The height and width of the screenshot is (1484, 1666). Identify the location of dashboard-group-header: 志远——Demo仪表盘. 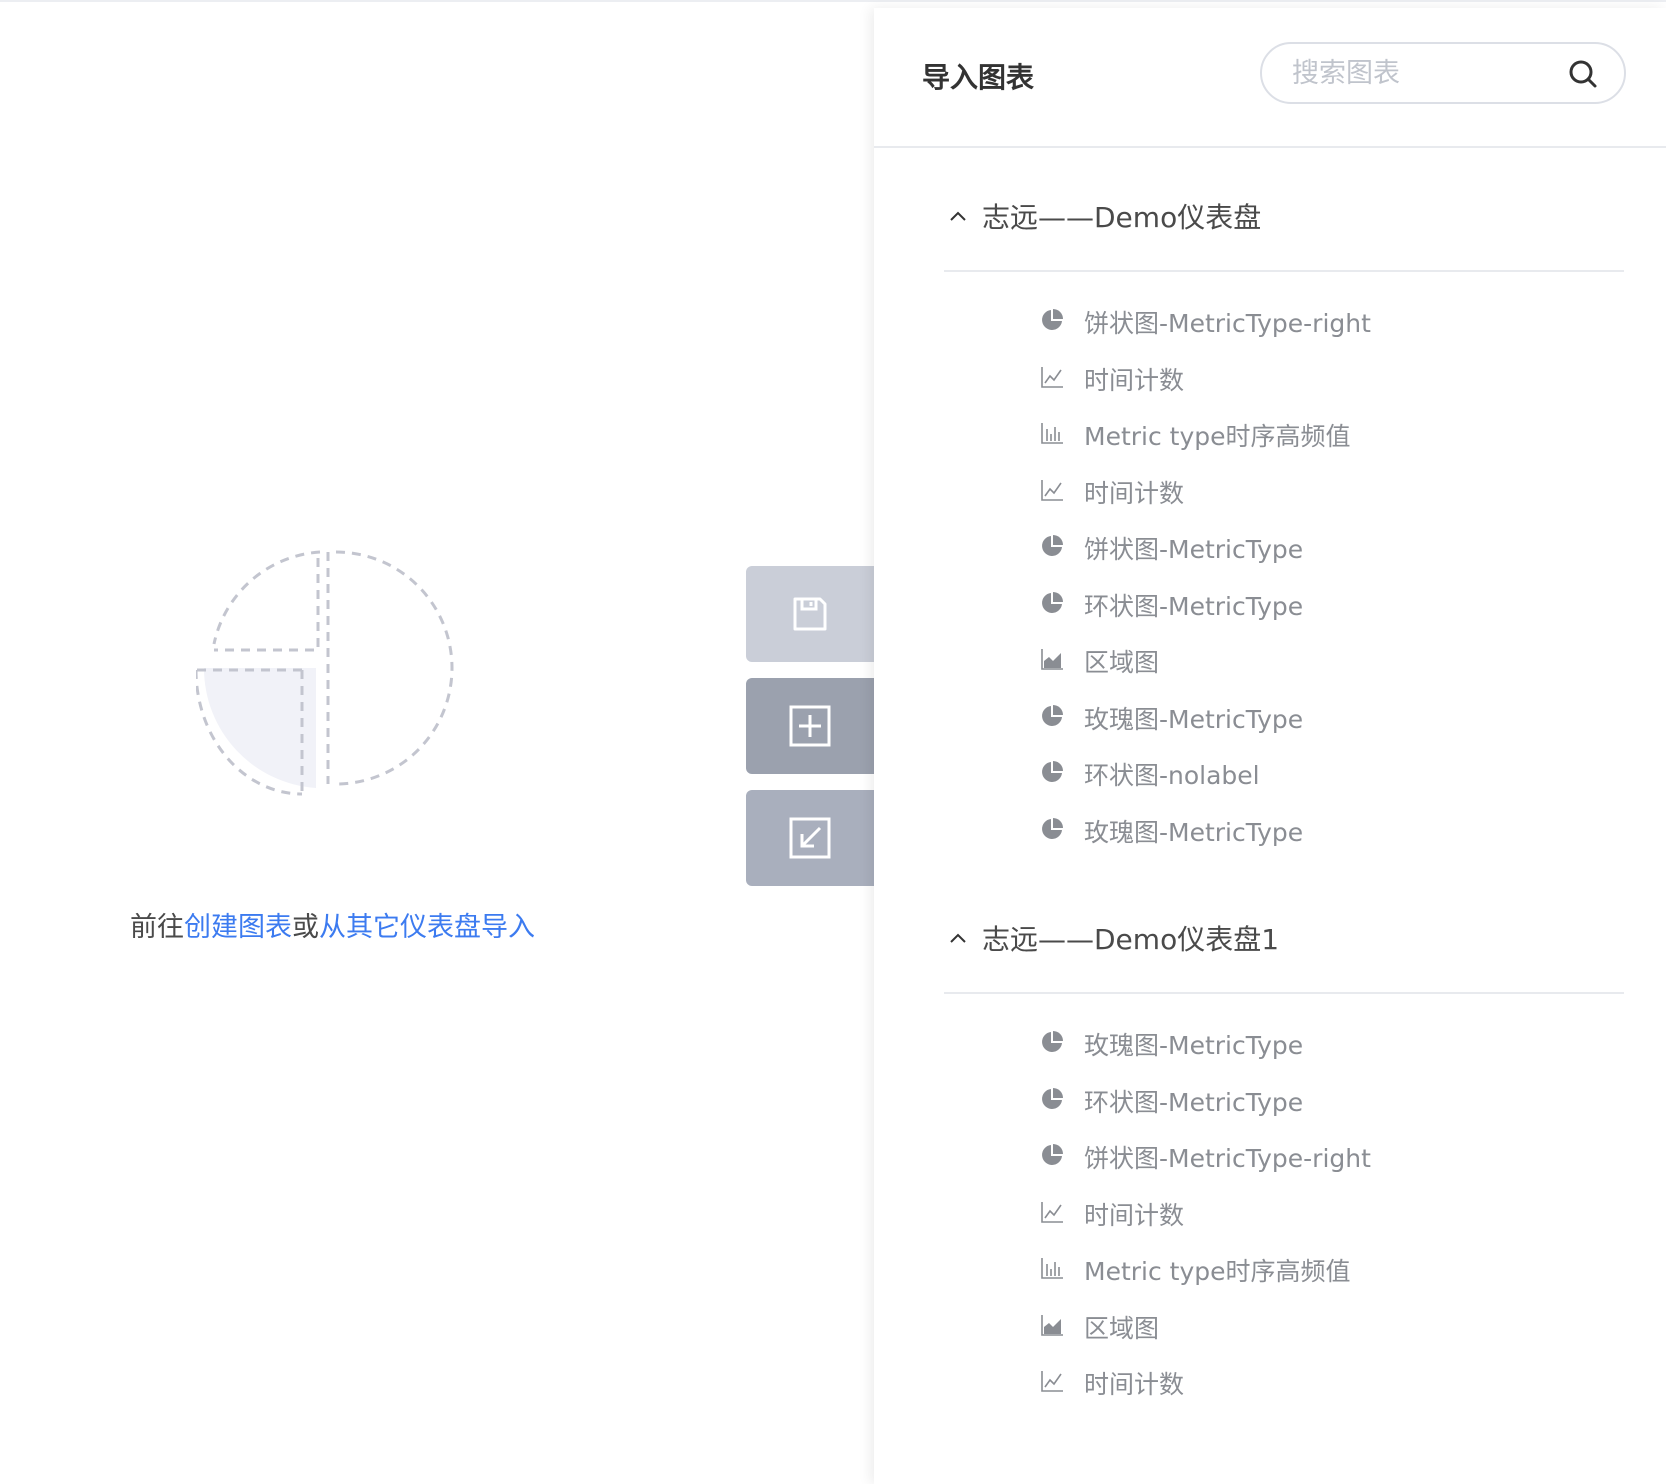
(1284, 216).